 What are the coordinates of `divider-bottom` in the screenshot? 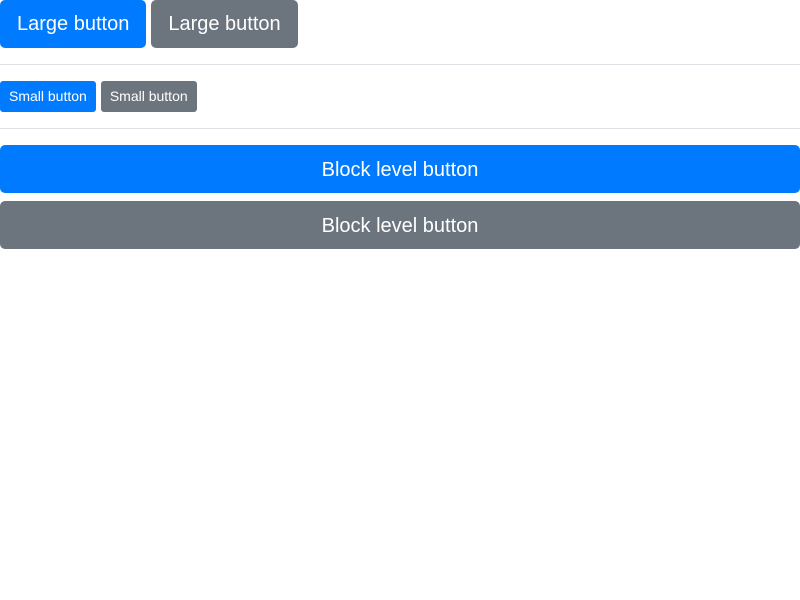 It's located at (400, 128).